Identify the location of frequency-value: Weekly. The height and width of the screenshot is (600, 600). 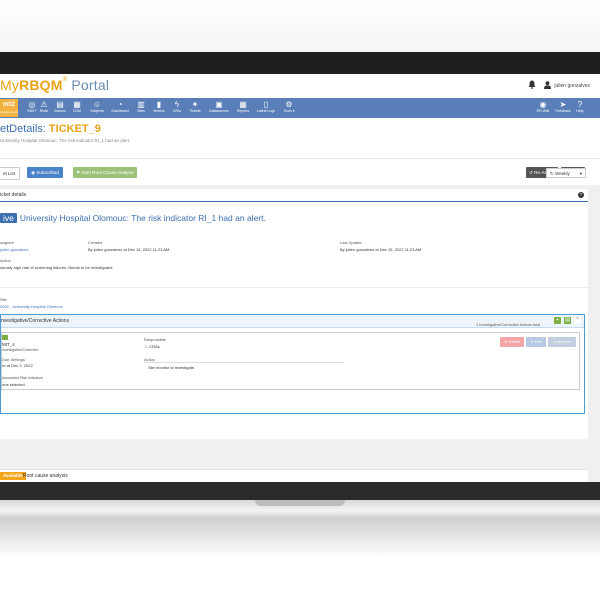
(562, 173).